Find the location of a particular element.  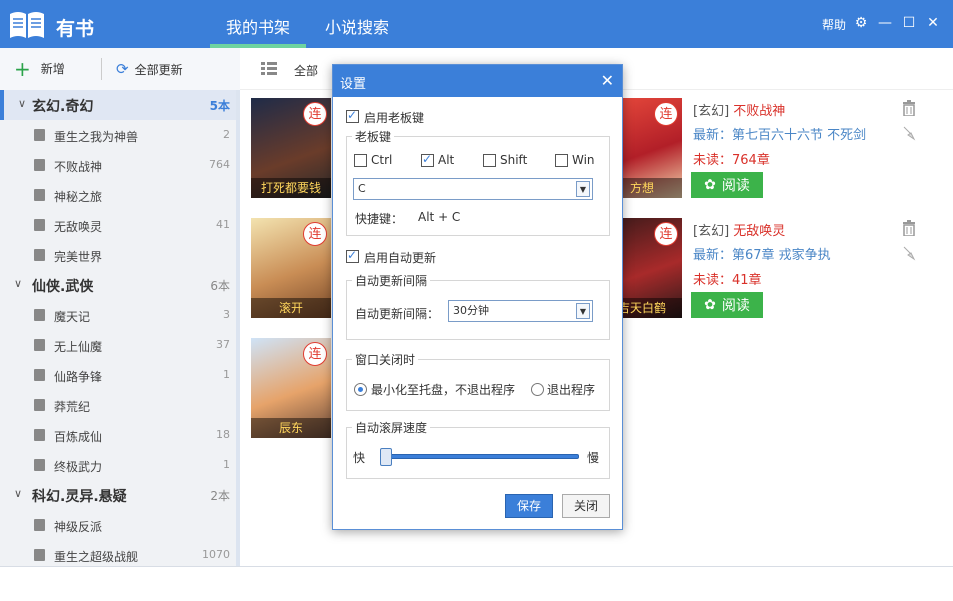

refresh-icon: ⟳ is located at coordinates (122, 69).